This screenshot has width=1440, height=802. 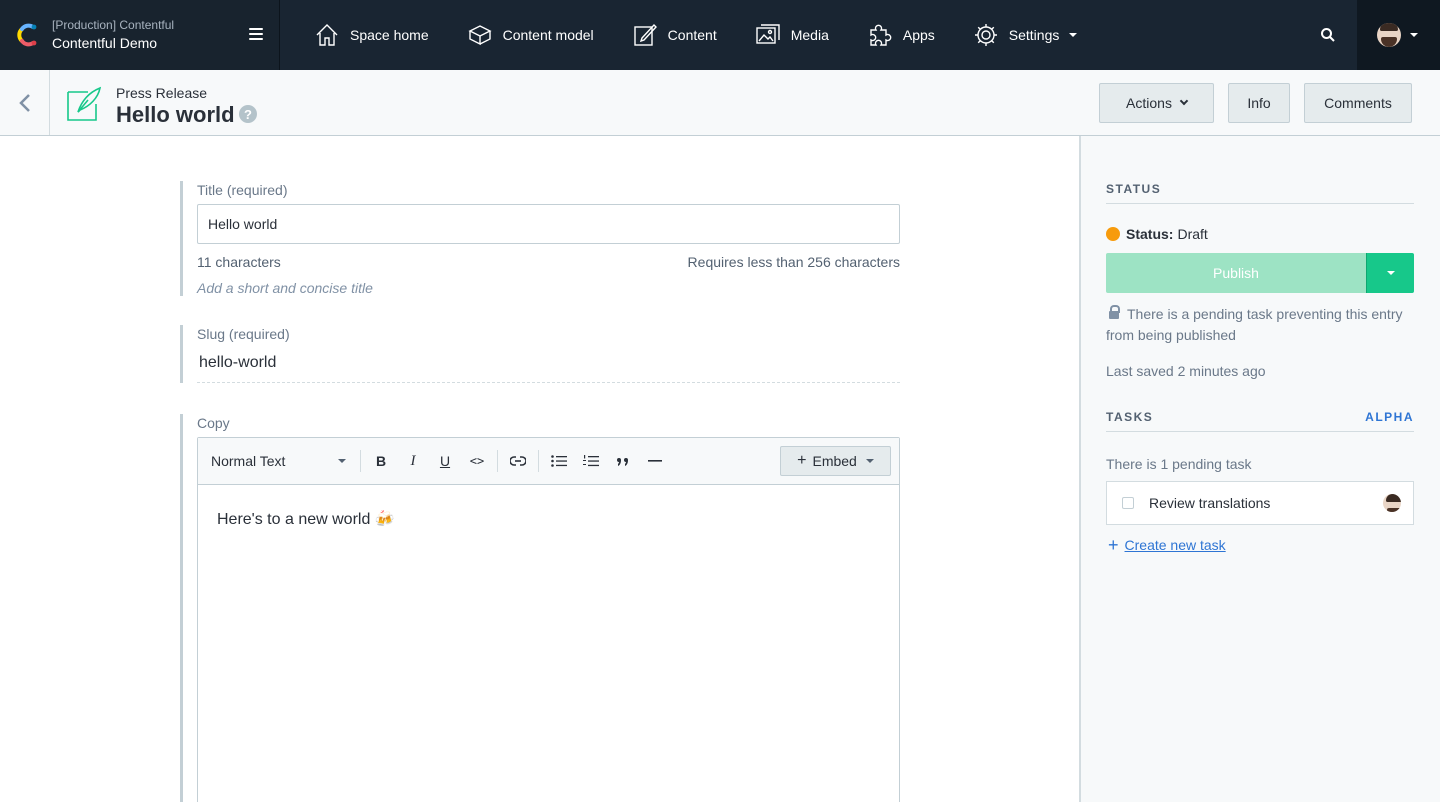 I want to click on account-menu, so click(x=1398, y=35).